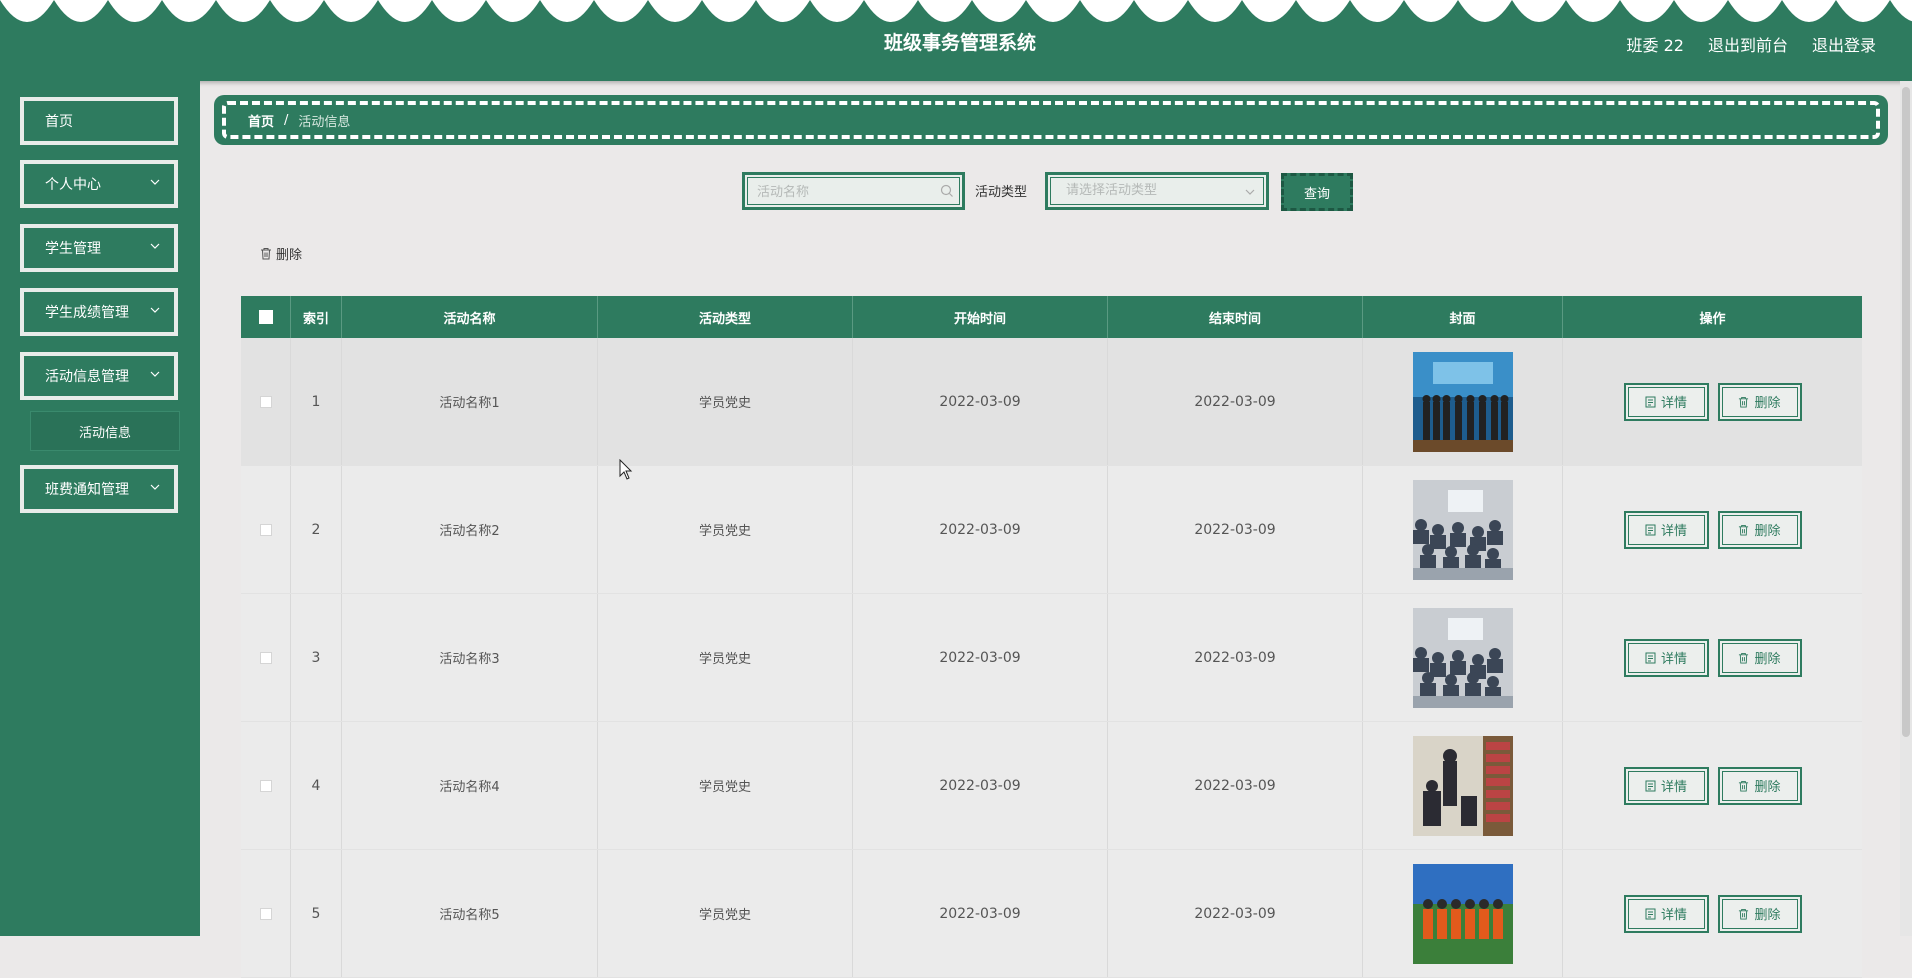 This screenshot has width=1912, height=978. Describe the element at coordinates (946, 190) in the screenshot. I see `search-icon` at that location.